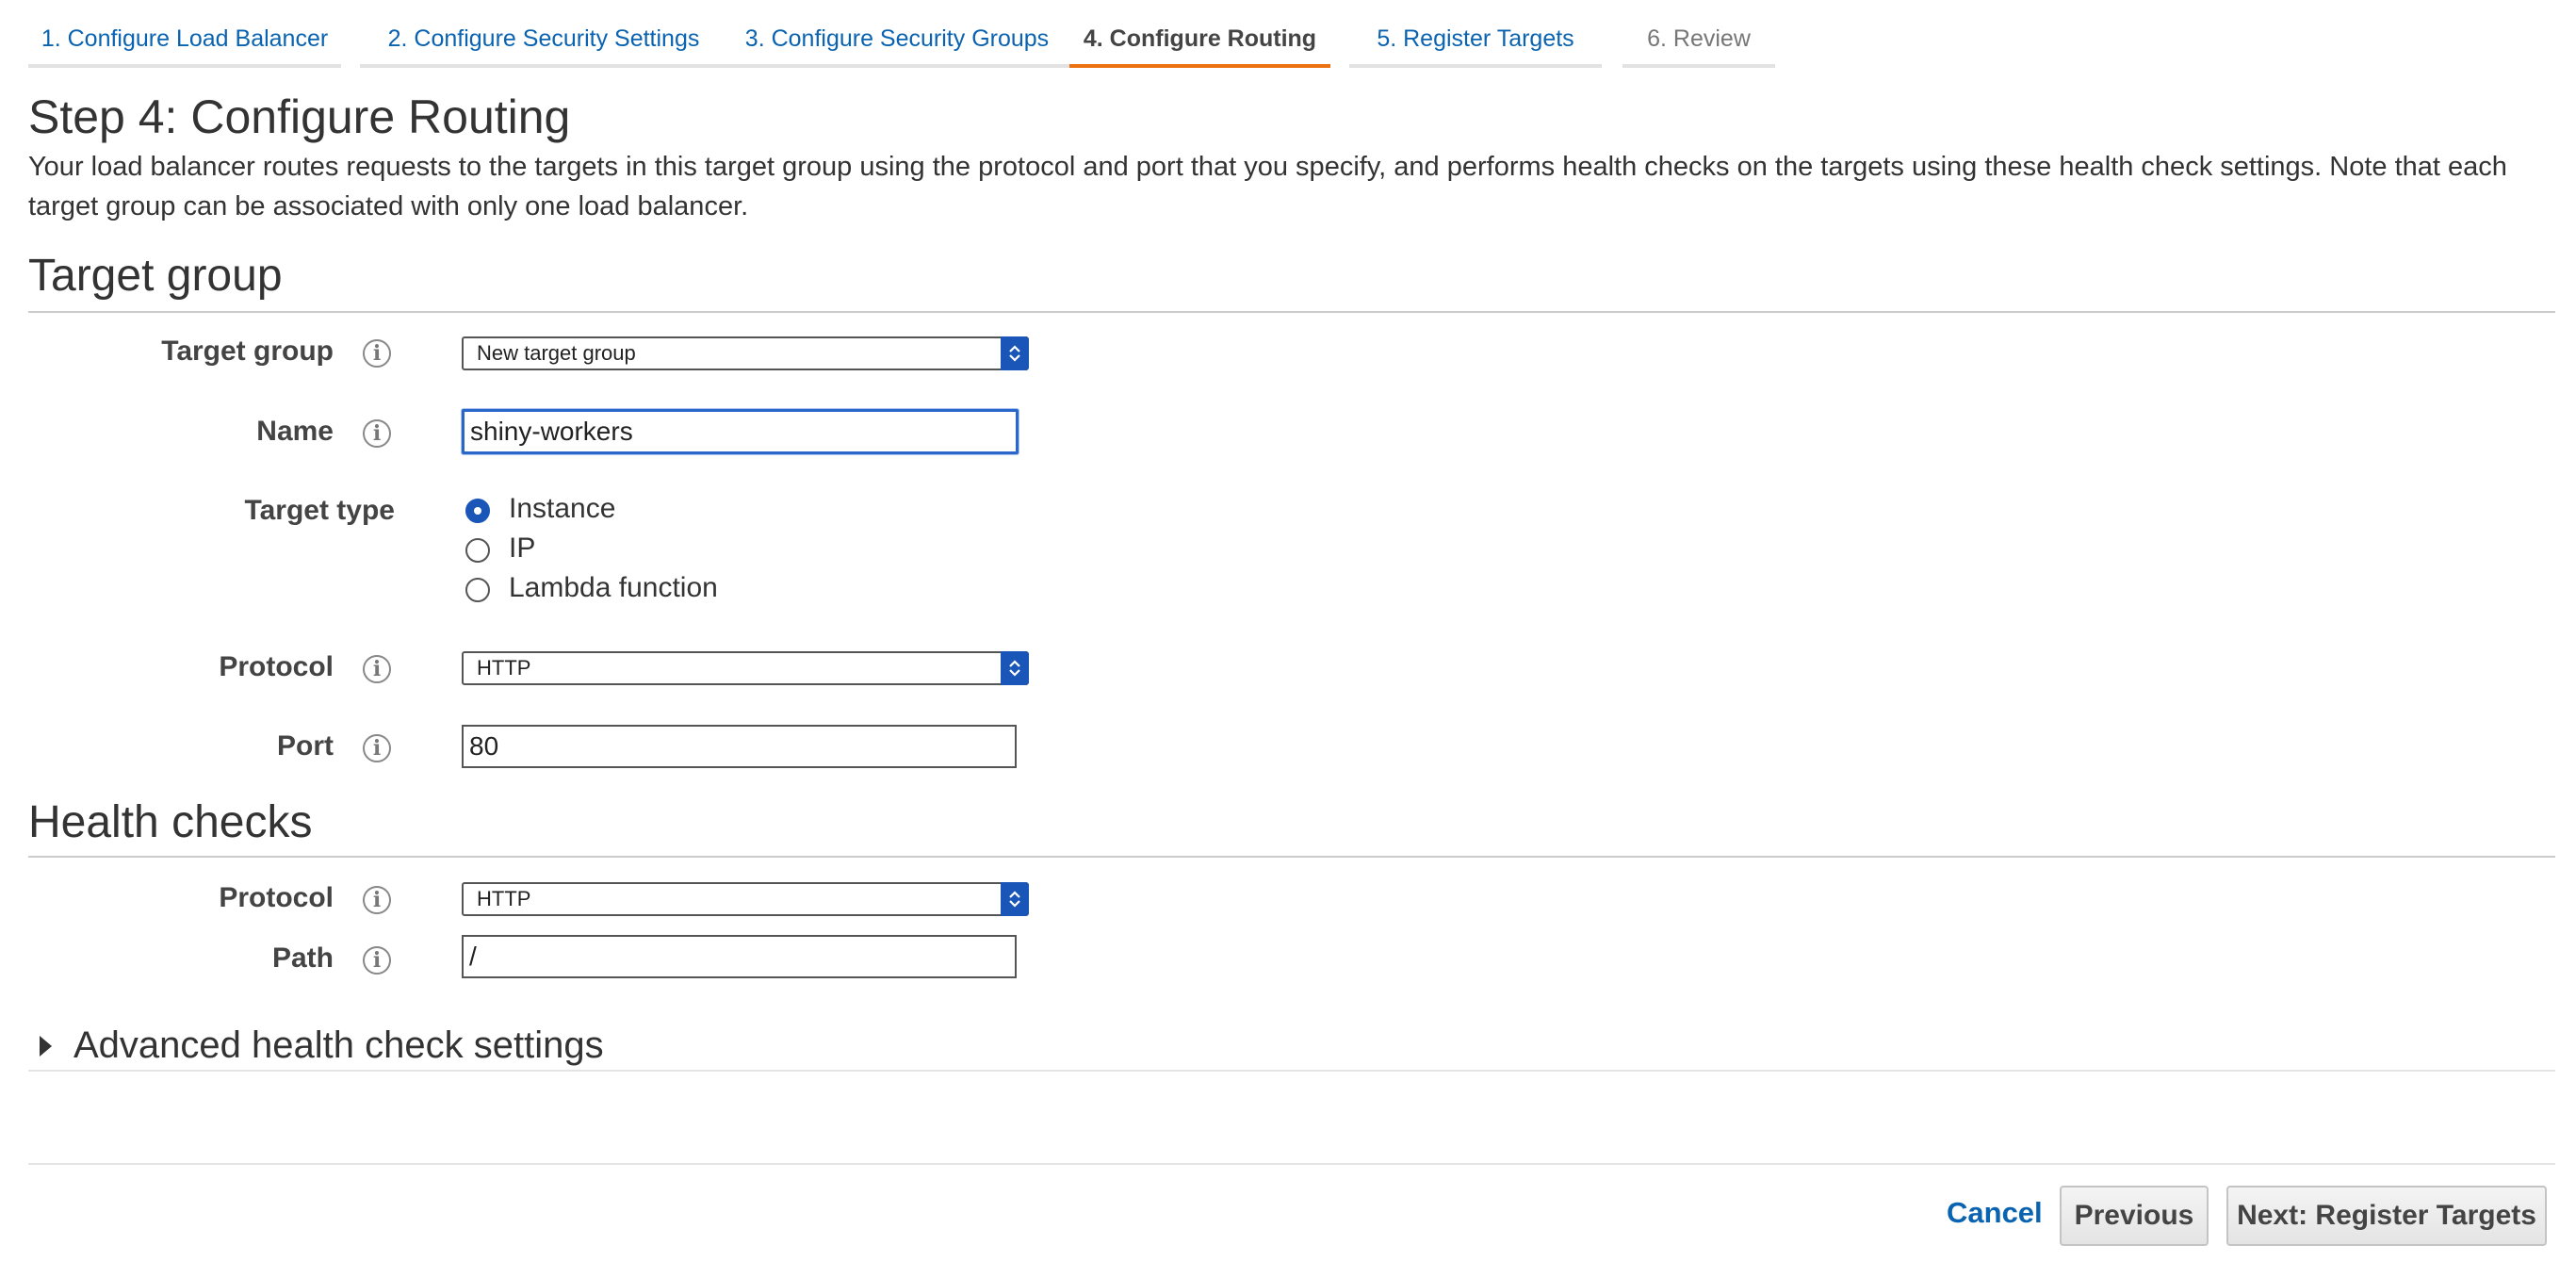  What do you see at coordinates (1291, 1164) in the screenshot?
I see `footer-divider` at bounding box center [1291, 1164].